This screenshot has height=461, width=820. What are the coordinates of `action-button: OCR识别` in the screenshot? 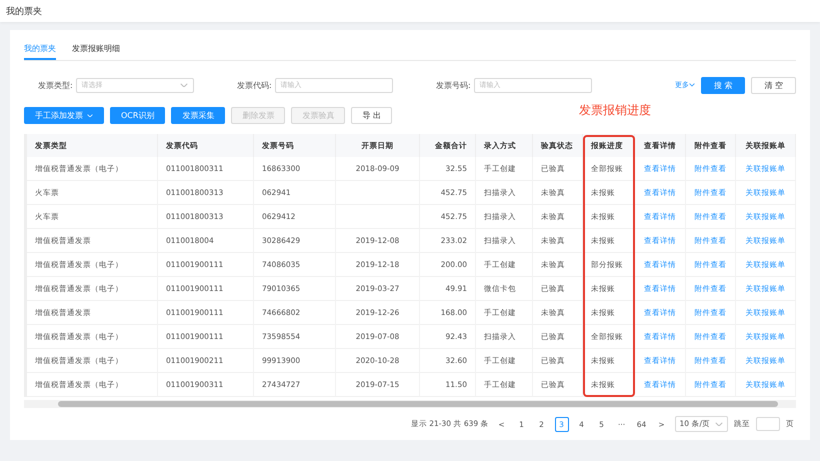 It's located at (138, 115).